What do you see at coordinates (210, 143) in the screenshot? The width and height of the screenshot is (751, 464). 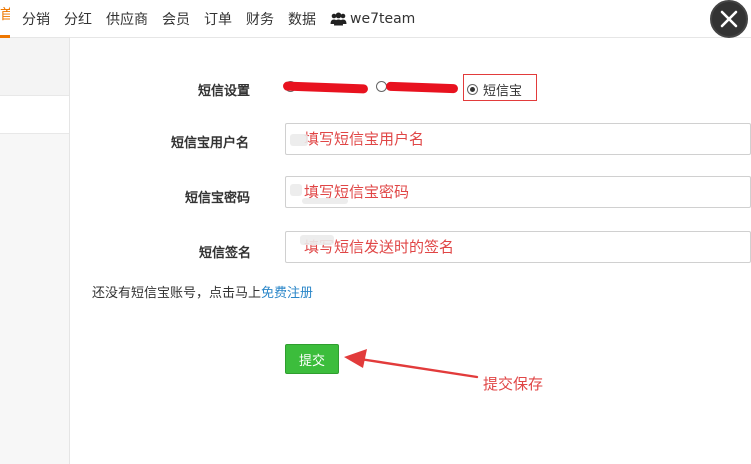 I see `username-label: 短信宝用户名` at bounding box center [210, 143].